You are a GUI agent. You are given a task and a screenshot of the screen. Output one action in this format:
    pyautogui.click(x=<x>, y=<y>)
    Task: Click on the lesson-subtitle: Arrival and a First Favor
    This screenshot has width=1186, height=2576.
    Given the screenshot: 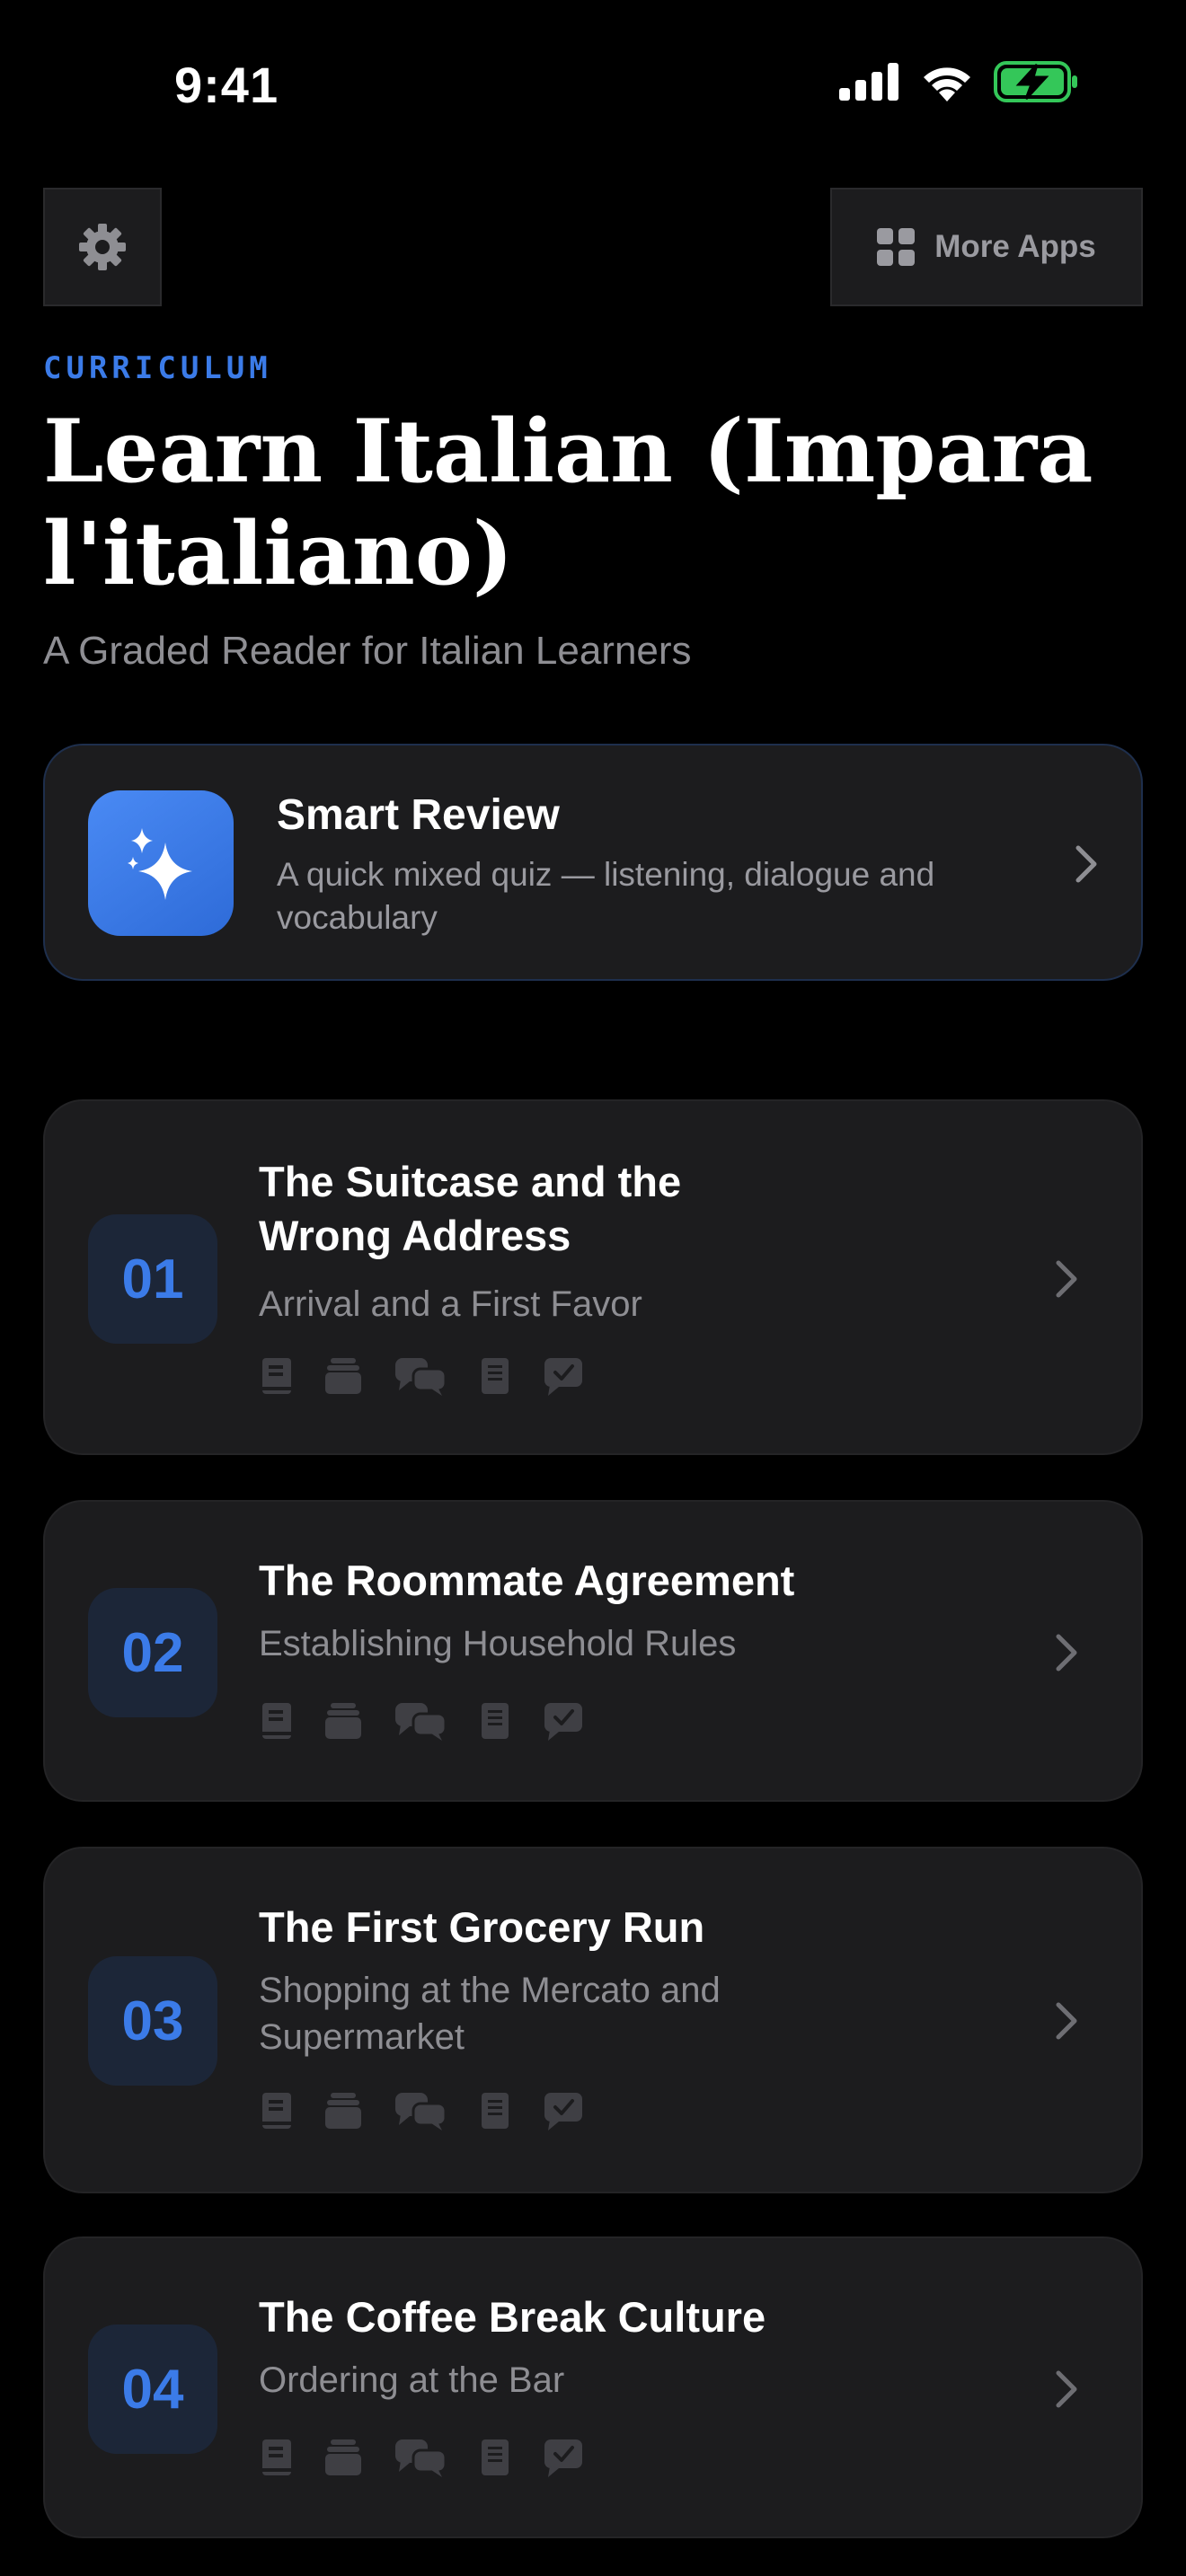 What is the action you would take?
    pyautogui.click(x=450, y=1304)
    